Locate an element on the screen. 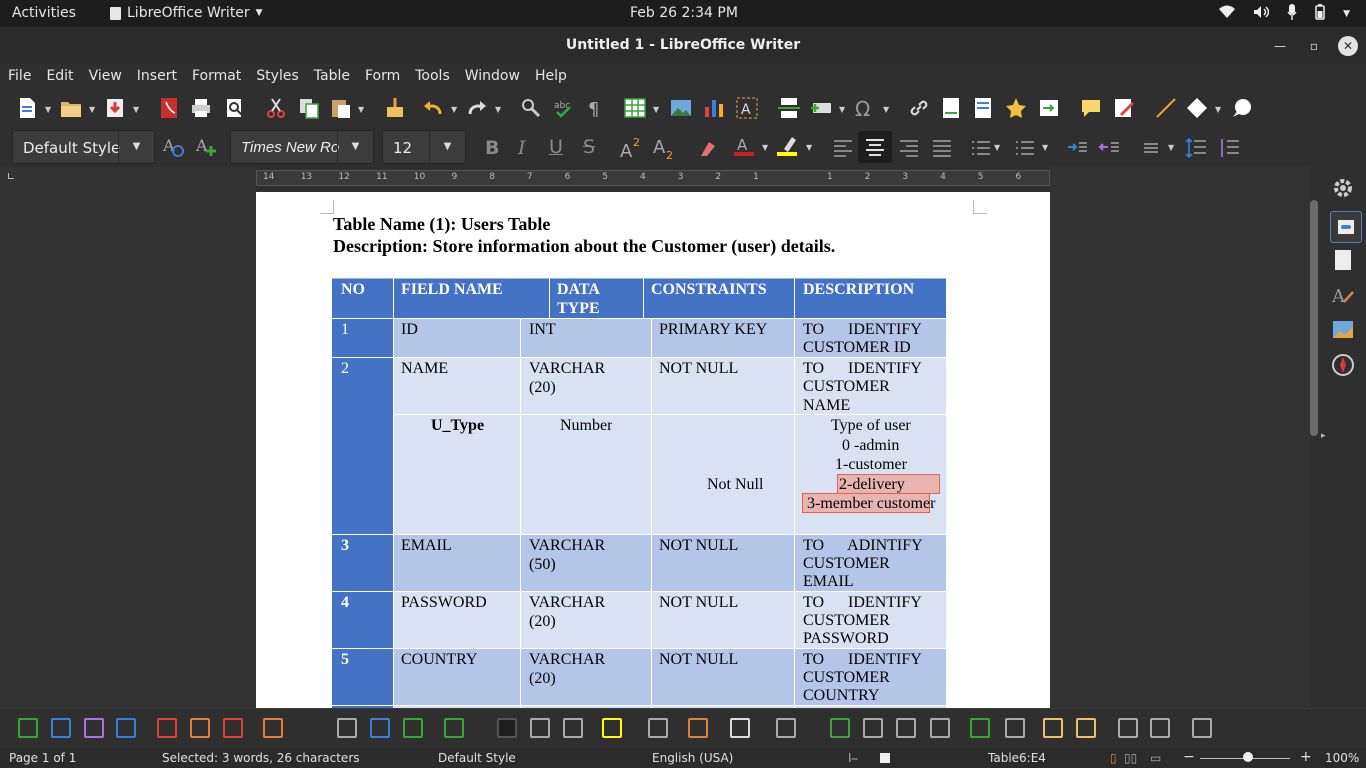  insert-special-character-icon: Ω is located at coordinates (865, 108).